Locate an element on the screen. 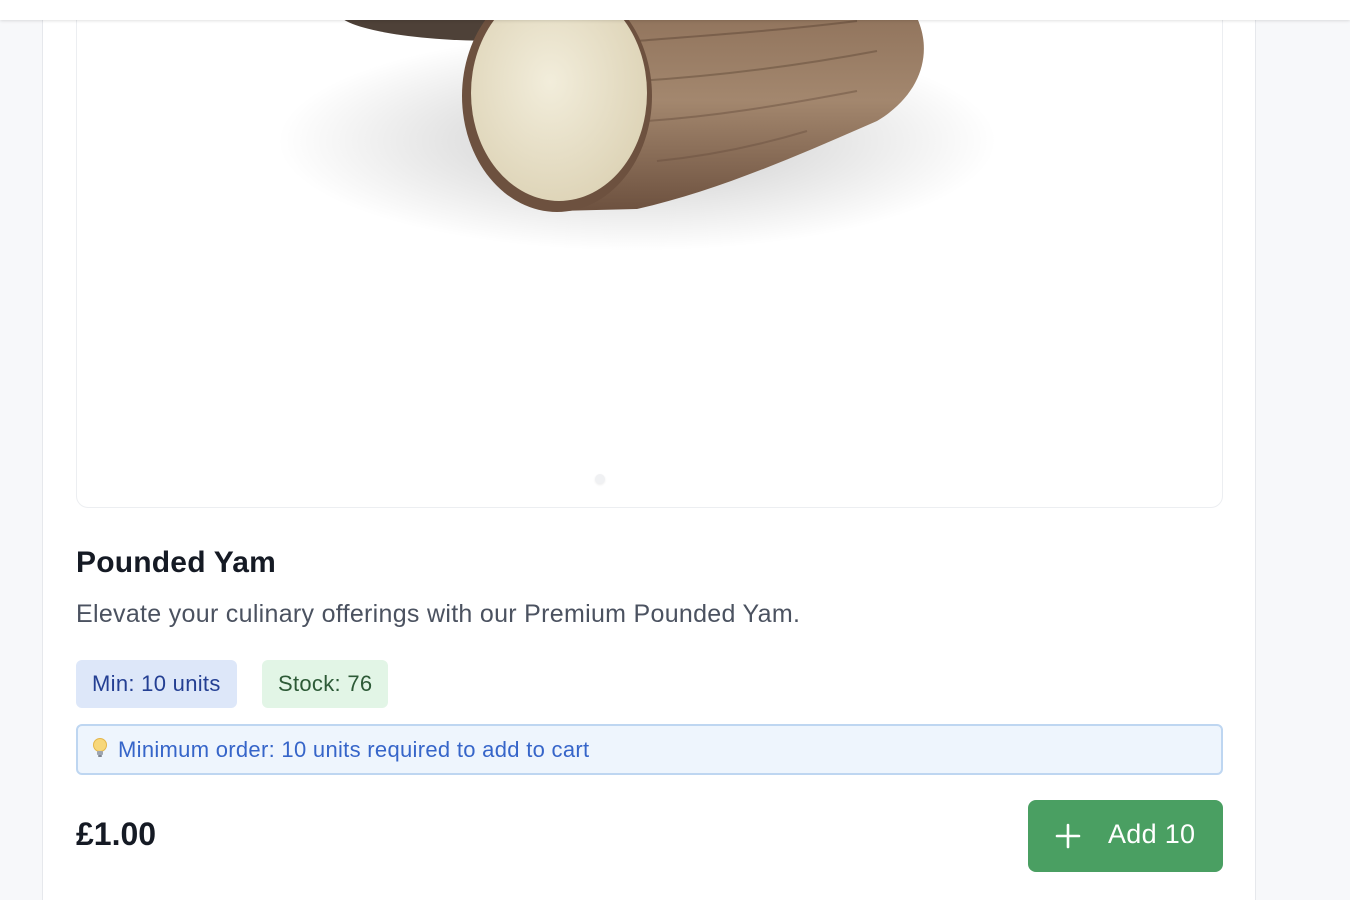 The width and height of the screenshot is (1350, 900). add-to-cart-button: Add 10 is located at coordinates (1125, 836).